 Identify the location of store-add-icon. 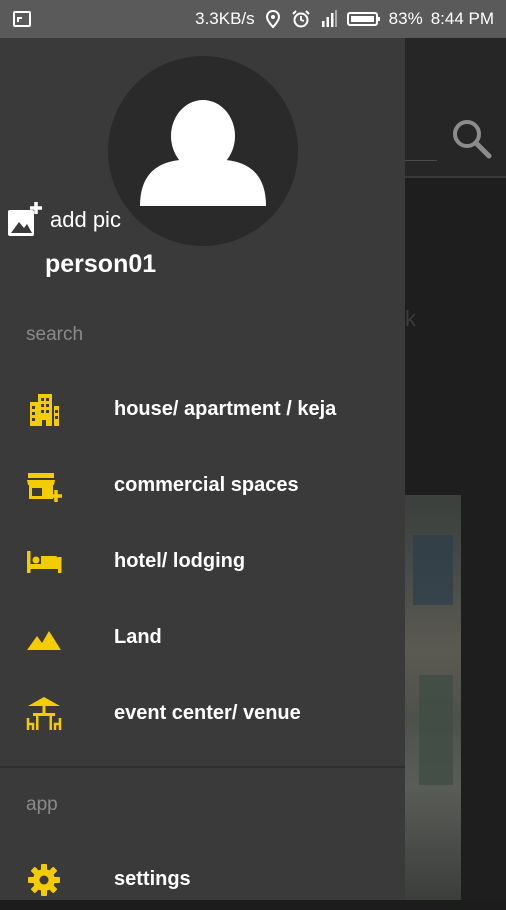
(44, 487).